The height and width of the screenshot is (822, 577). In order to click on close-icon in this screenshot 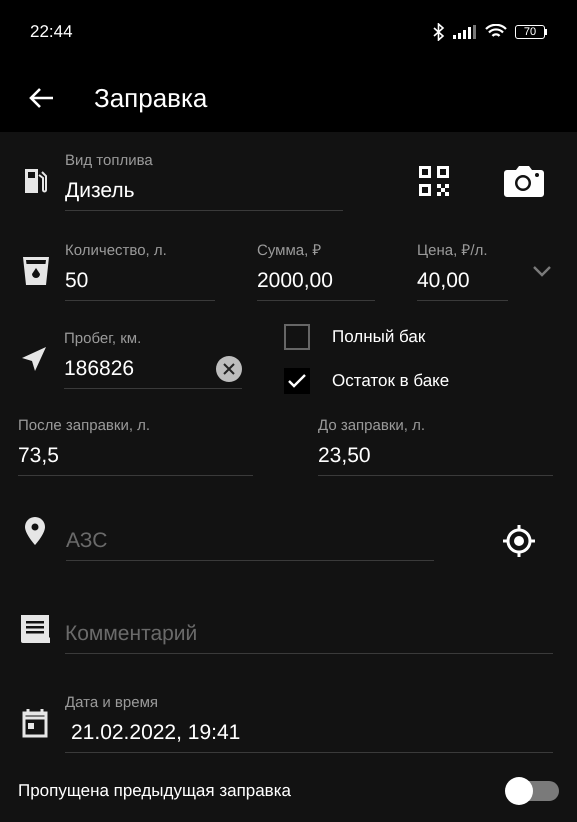, I will do `click(229, 368)`.